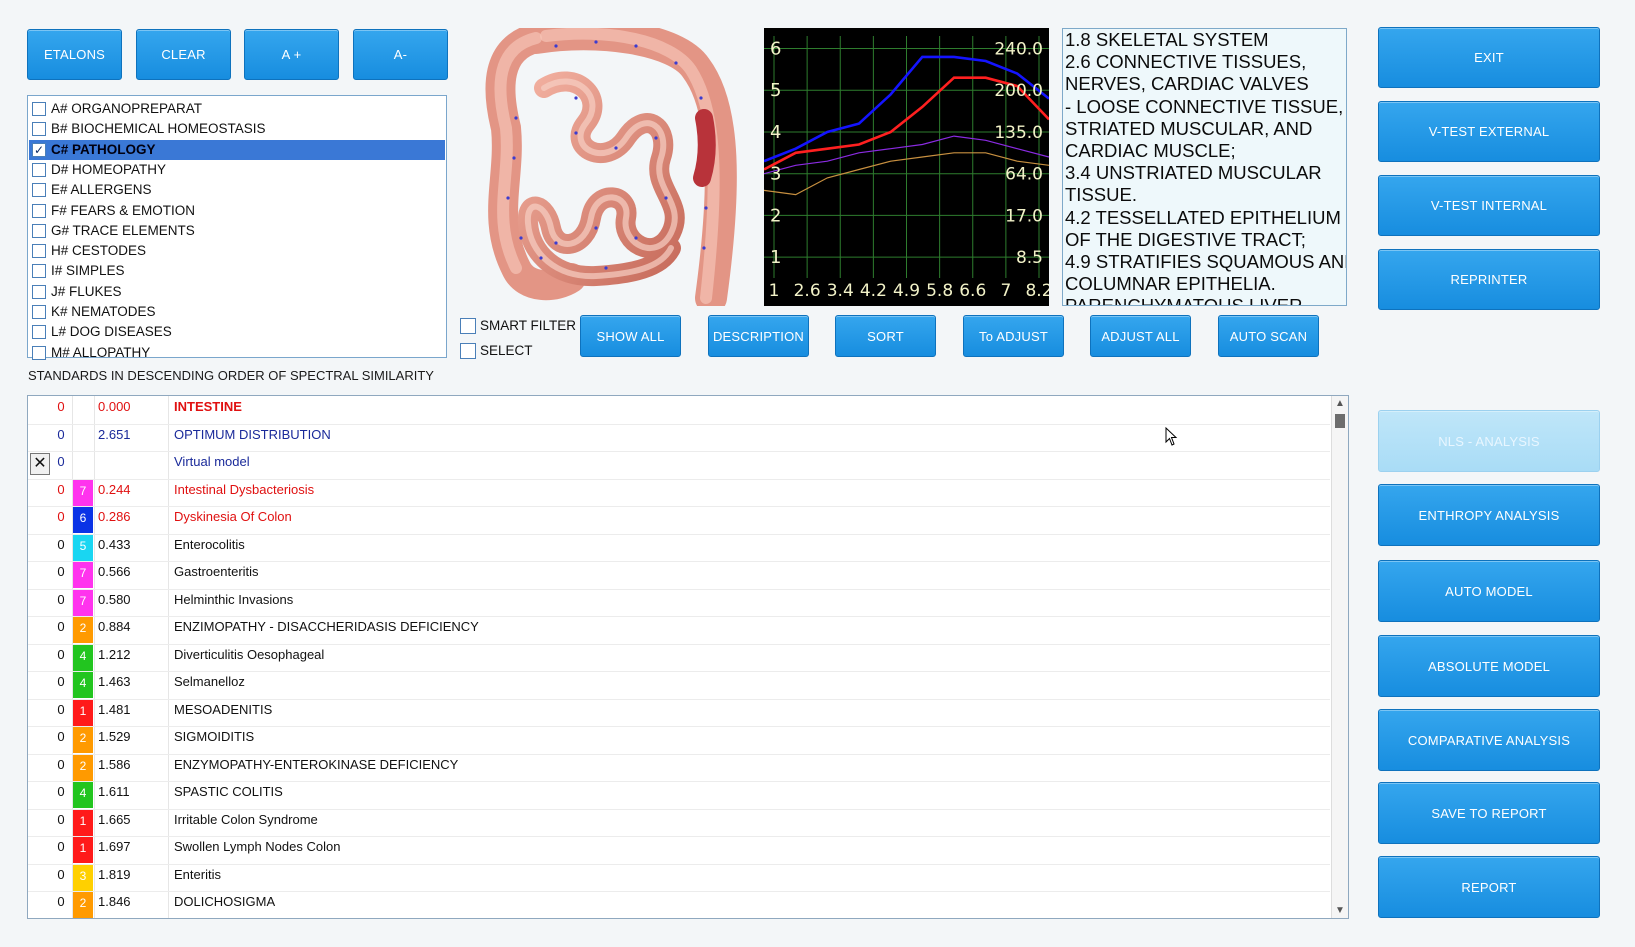  Describe the element at coordinates (400, 54) in the screenshot. I see `a-minus-button: A-` at that location.